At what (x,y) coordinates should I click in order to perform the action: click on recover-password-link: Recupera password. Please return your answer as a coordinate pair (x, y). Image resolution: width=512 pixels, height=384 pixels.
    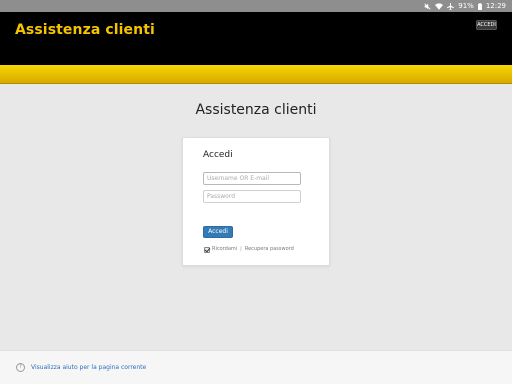
    Looking at the image, I should click on (269, 249).